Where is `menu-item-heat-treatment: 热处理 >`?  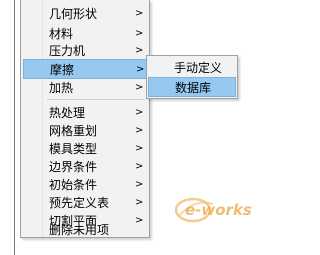 menu-item-heat-treatment: 热处理 > is located at coordinates (85, 113).